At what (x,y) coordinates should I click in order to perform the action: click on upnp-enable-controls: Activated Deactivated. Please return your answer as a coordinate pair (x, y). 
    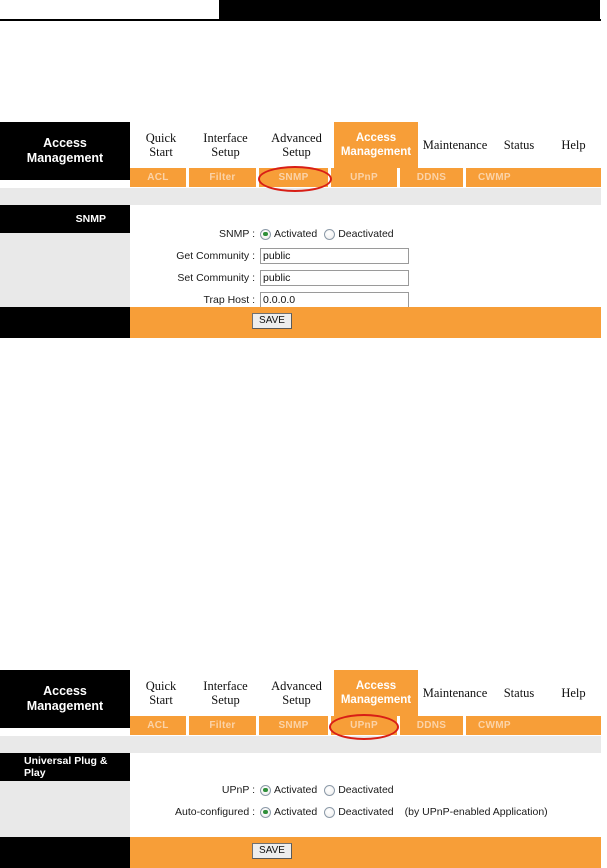
    Looking at the image, I should click on (330, 790).